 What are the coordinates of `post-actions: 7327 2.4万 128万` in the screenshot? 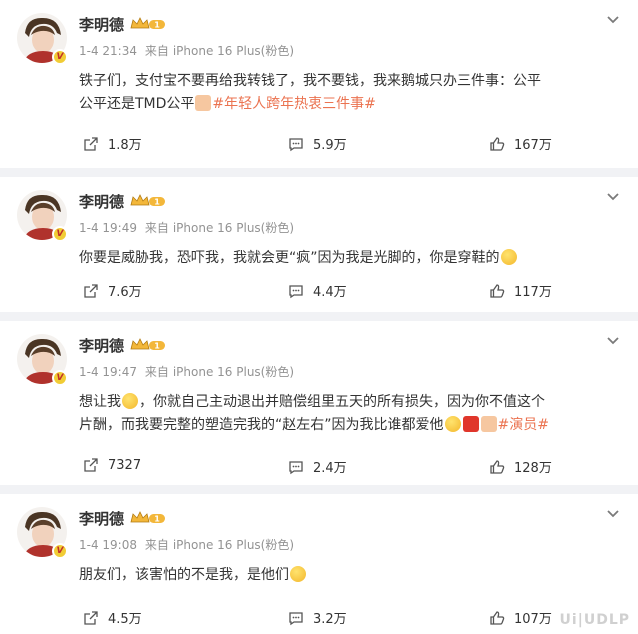 It's located at (319, 467).